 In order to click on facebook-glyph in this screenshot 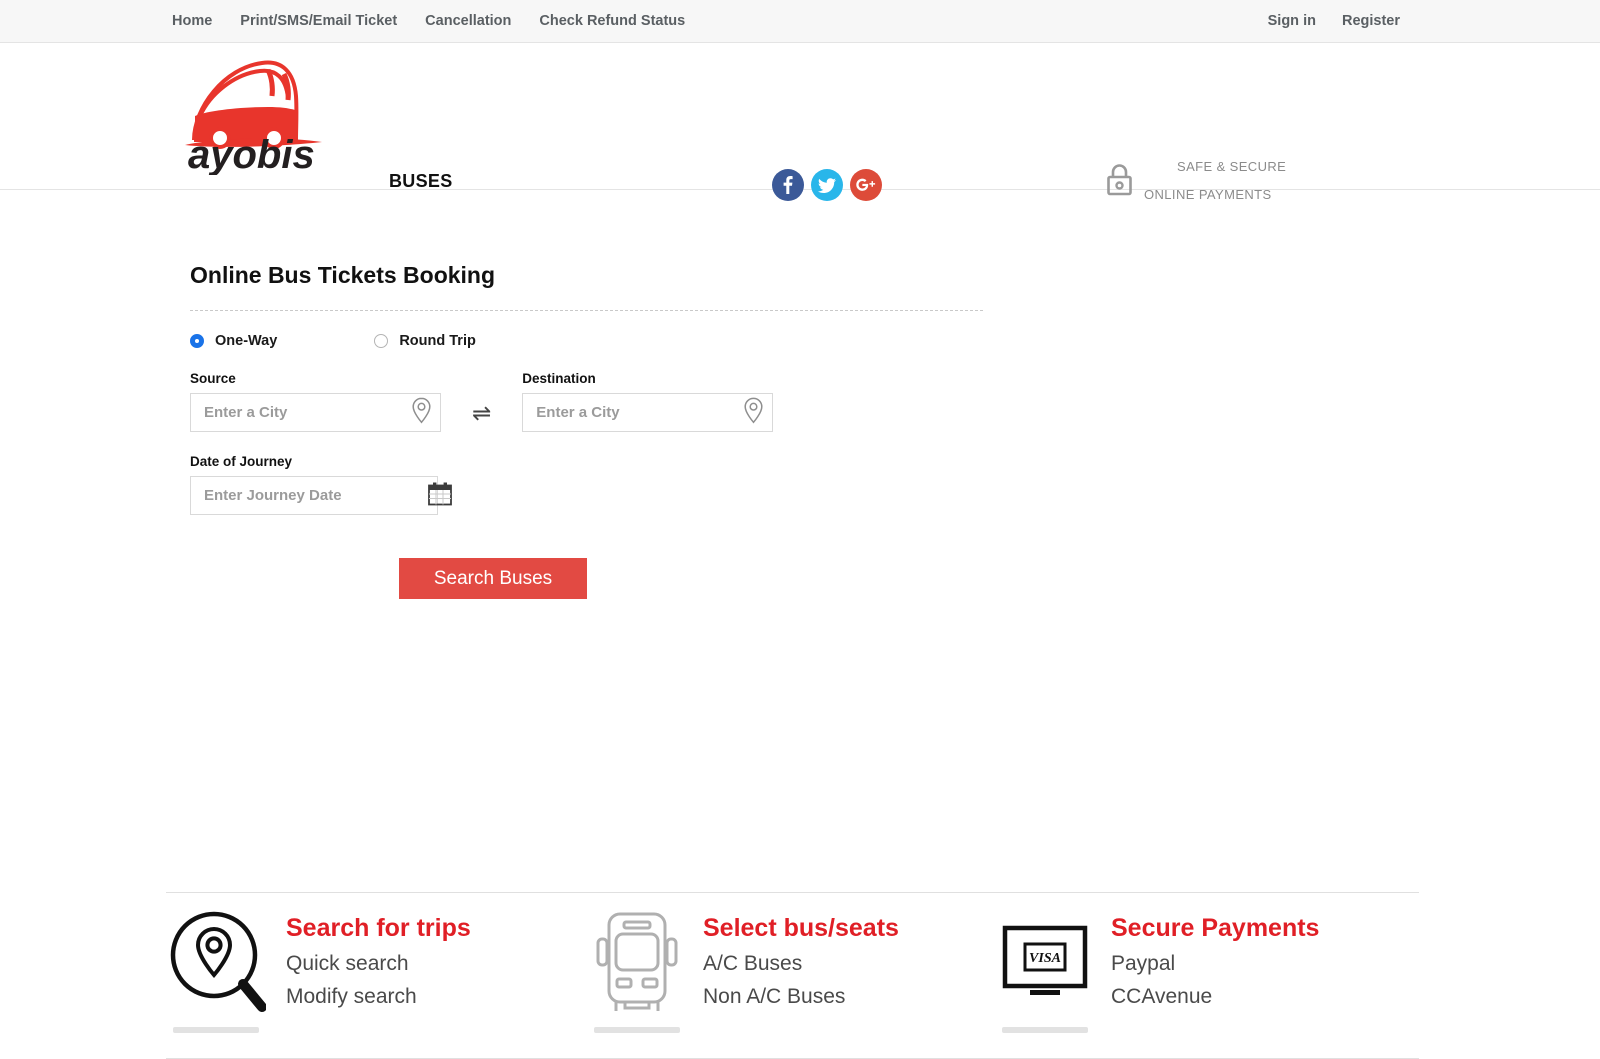, I will do `click(788, 185)`.